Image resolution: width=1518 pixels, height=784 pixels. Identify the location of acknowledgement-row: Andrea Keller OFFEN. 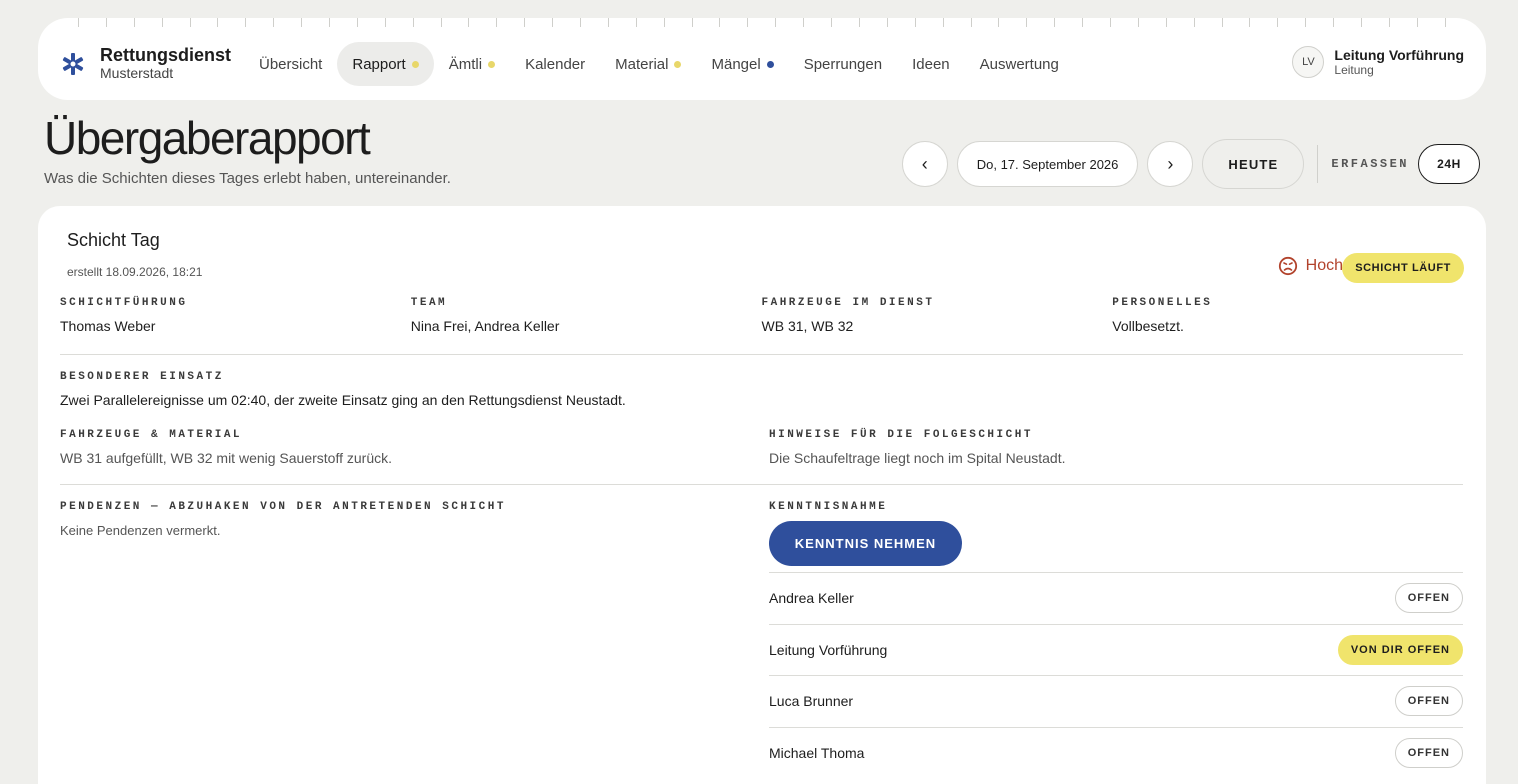
(1116, 598).